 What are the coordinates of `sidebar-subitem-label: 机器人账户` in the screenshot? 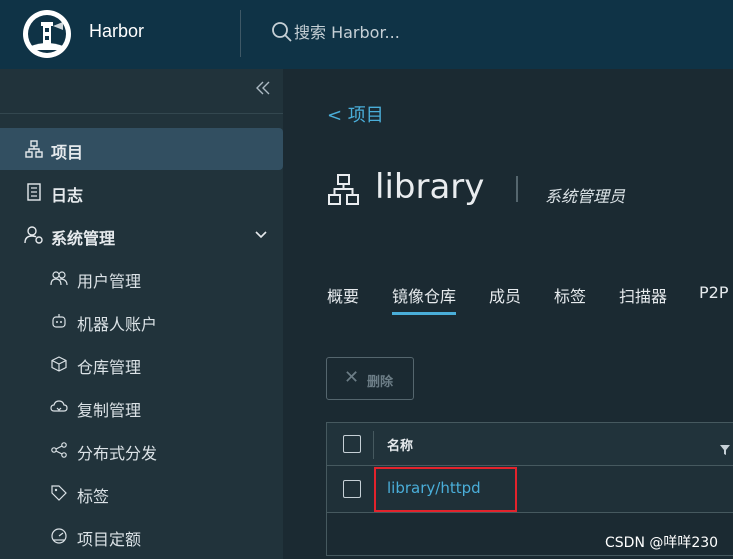 It's located at (117, 324).